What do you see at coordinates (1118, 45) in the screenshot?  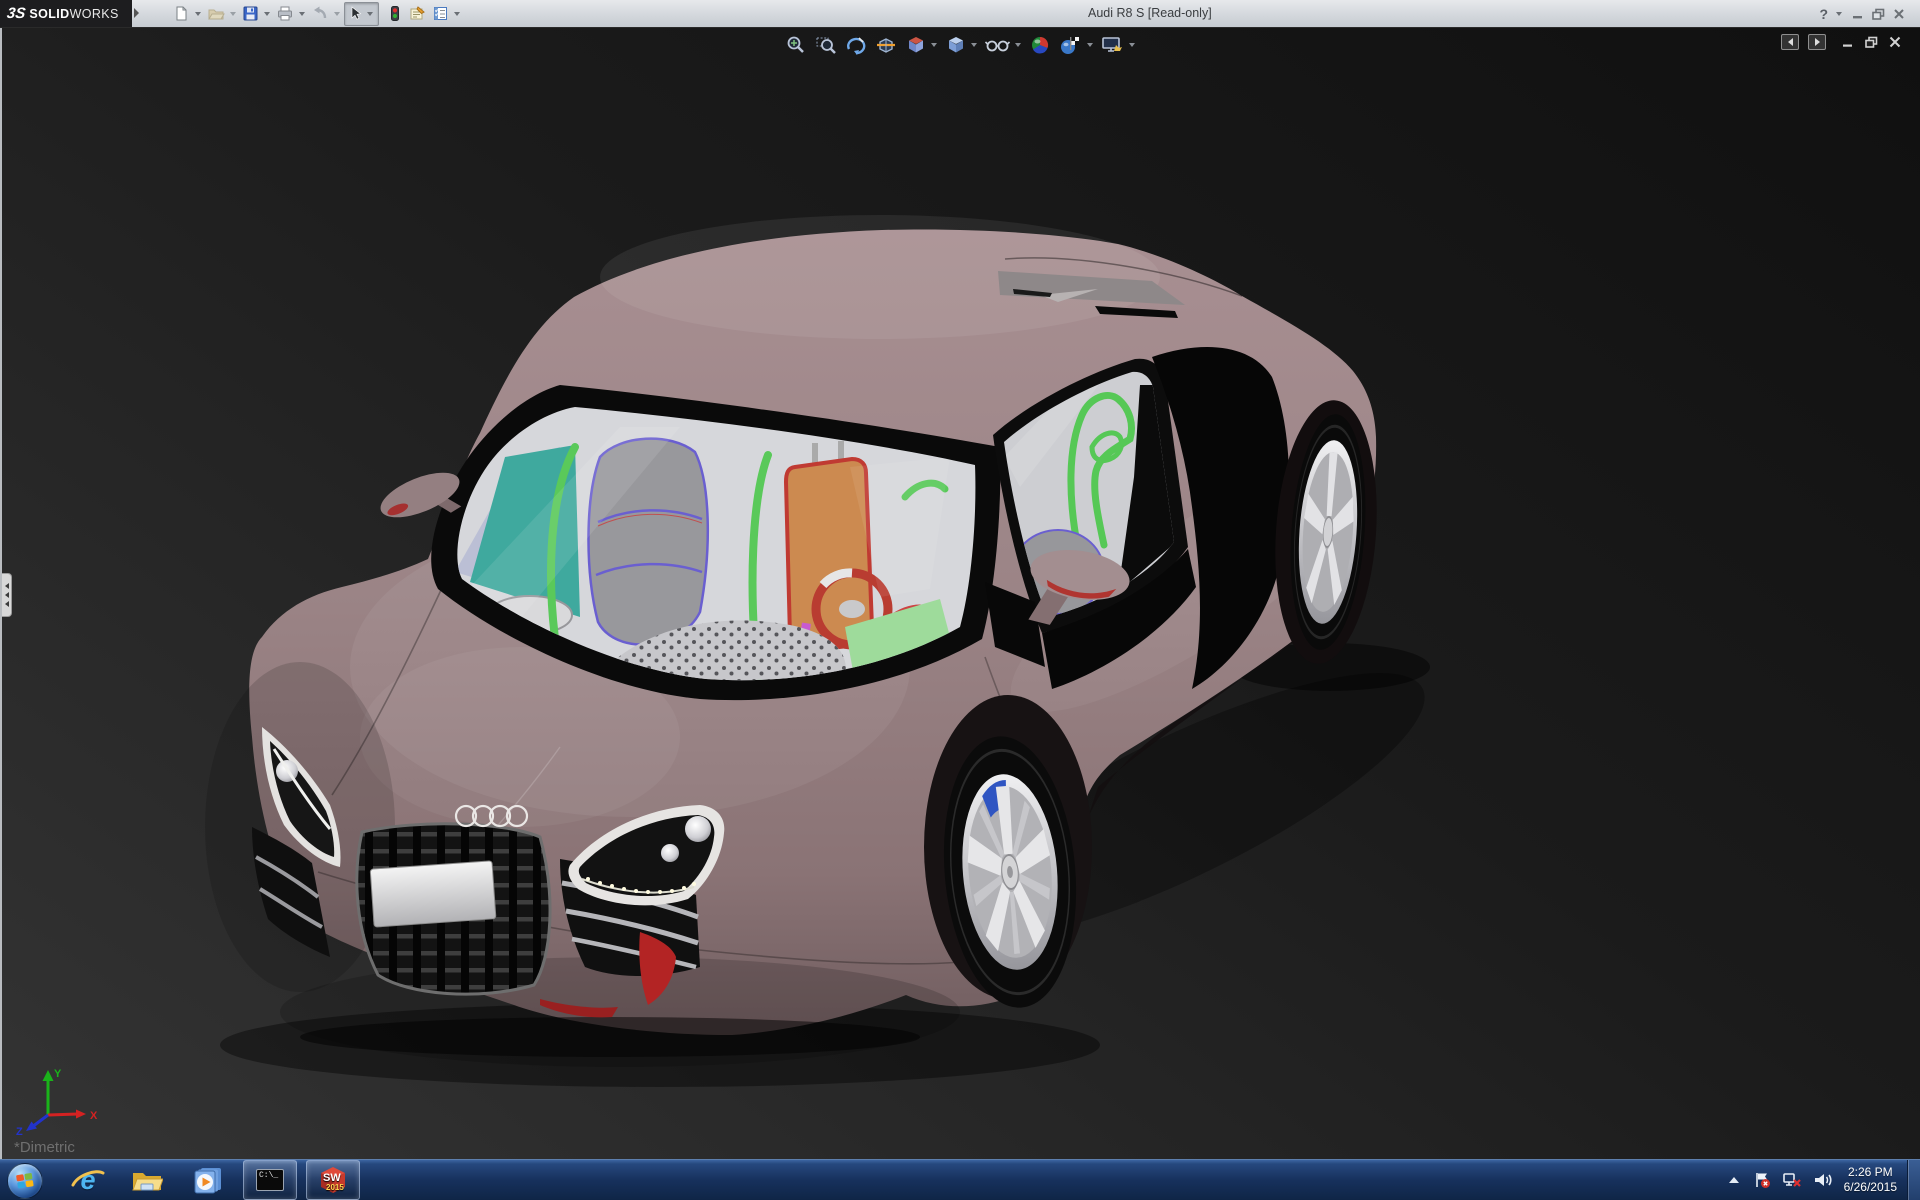 I see `view-settings-button` at bounding box center [1118, 45].